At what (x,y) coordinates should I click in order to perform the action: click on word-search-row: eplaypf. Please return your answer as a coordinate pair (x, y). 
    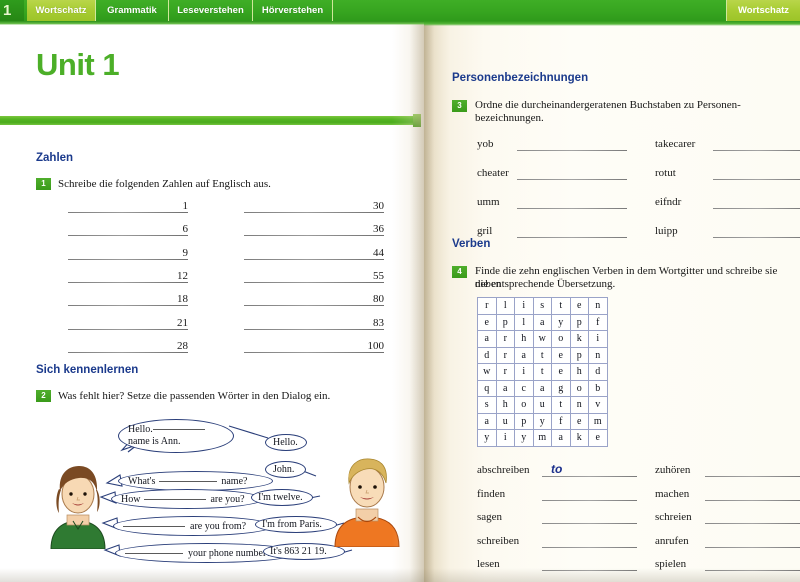
    Looking at the image, I should click on (542, 322).